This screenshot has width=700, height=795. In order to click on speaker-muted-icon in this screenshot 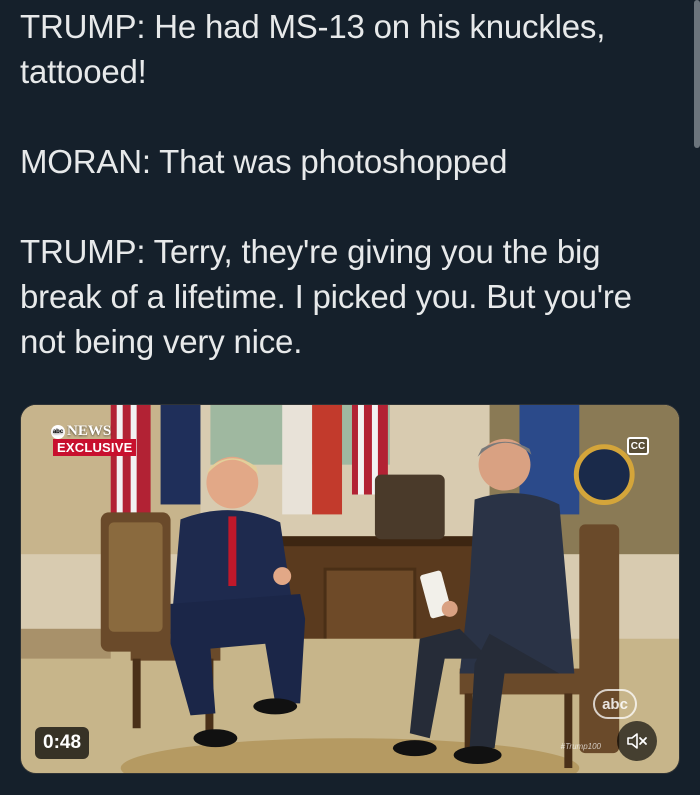, I will do `click(637, 741)`.